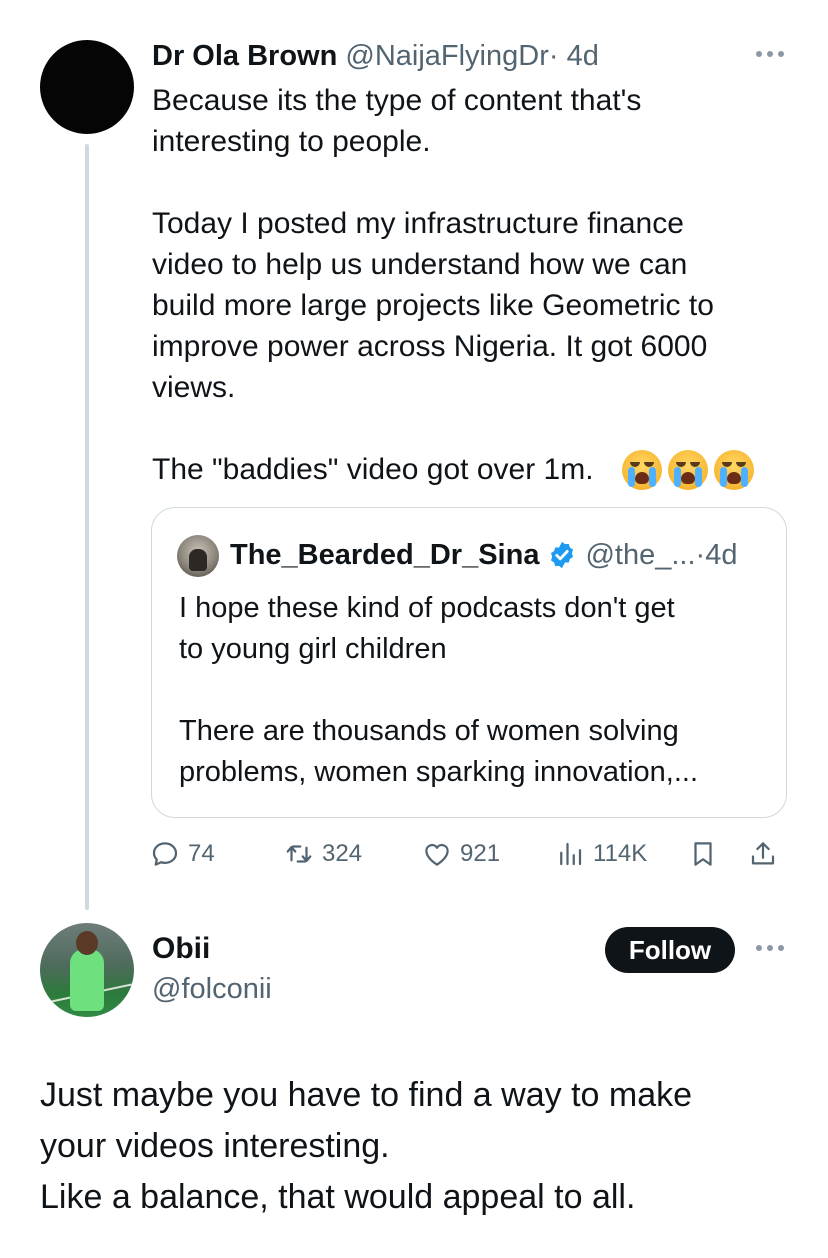  Describe the element at coordinates (437, 854) in the screenshot. I see `heart-icon` at that location.